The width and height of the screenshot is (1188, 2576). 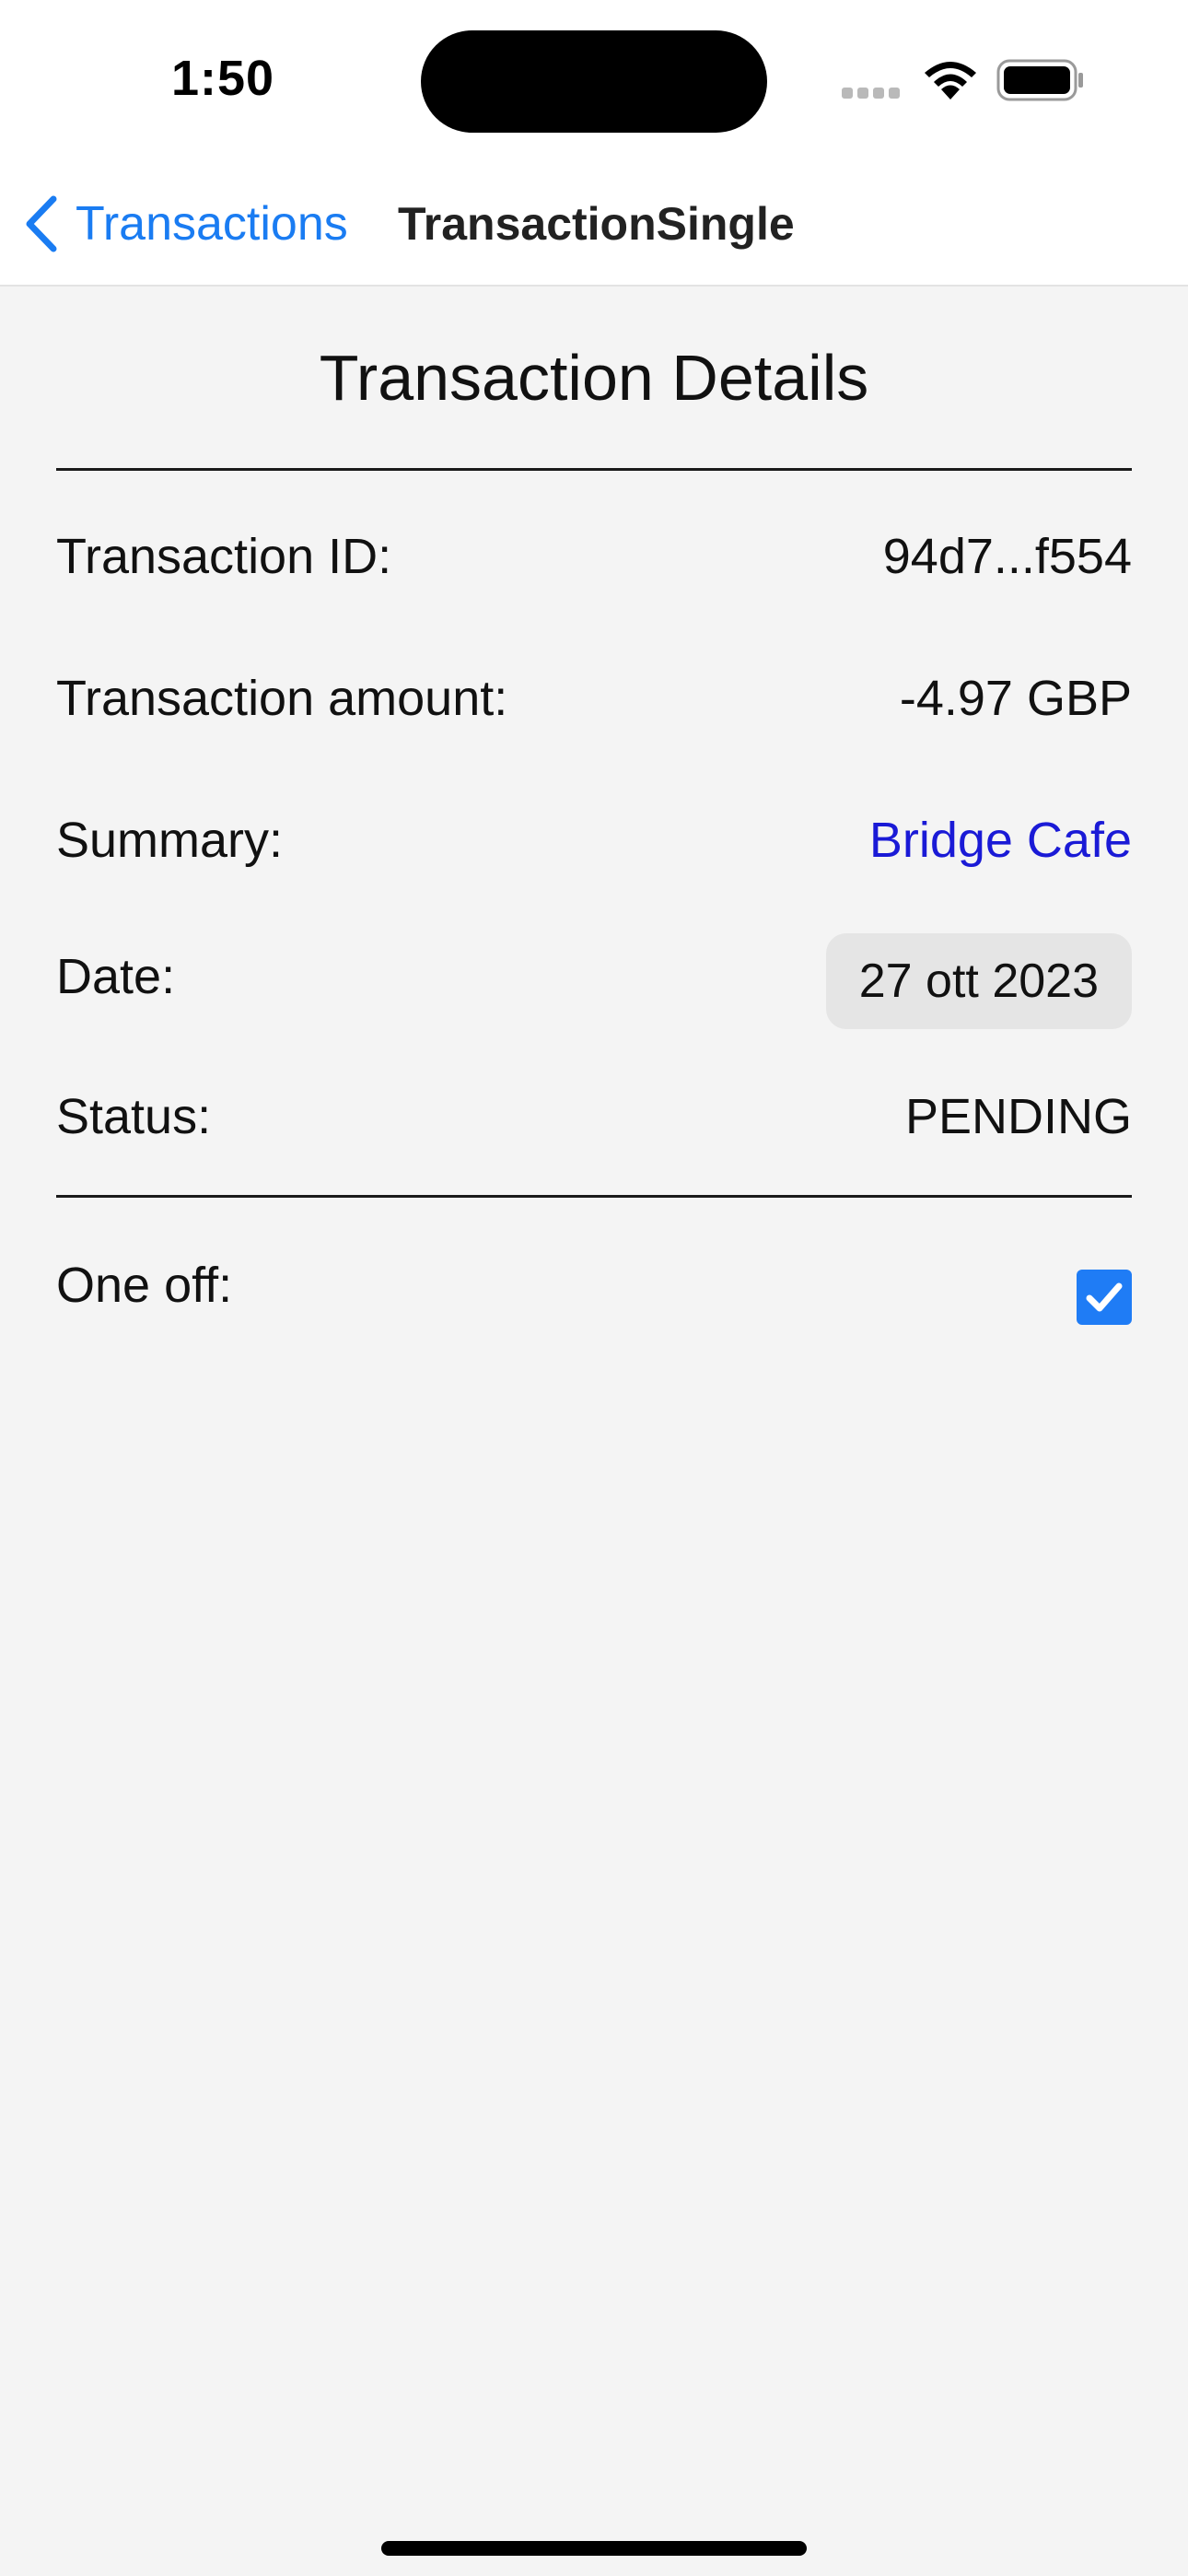 What do you see at coordinates (223, 78) in the screenshot?
I see `status-time: 1:50` at bounding box center [223, 78].